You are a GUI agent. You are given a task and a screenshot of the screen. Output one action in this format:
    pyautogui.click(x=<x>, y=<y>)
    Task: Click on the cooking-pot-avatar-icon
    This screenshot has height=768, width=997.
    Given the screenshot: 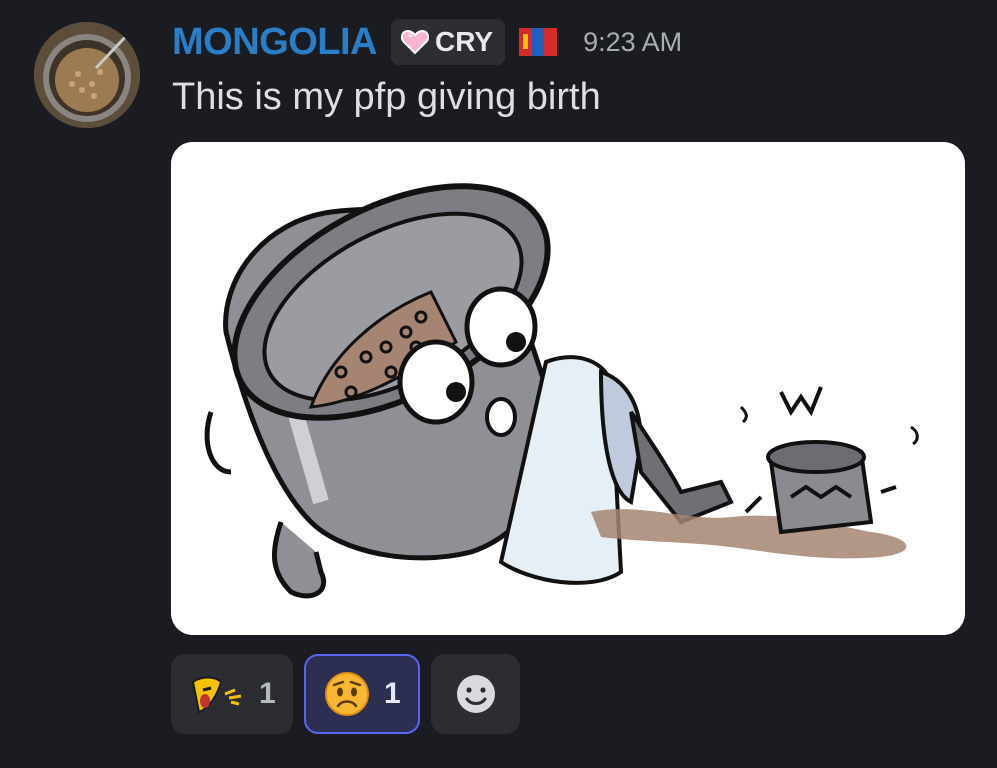 What is the action you would take?
    pyautogui.click(x=87, y=75)
    